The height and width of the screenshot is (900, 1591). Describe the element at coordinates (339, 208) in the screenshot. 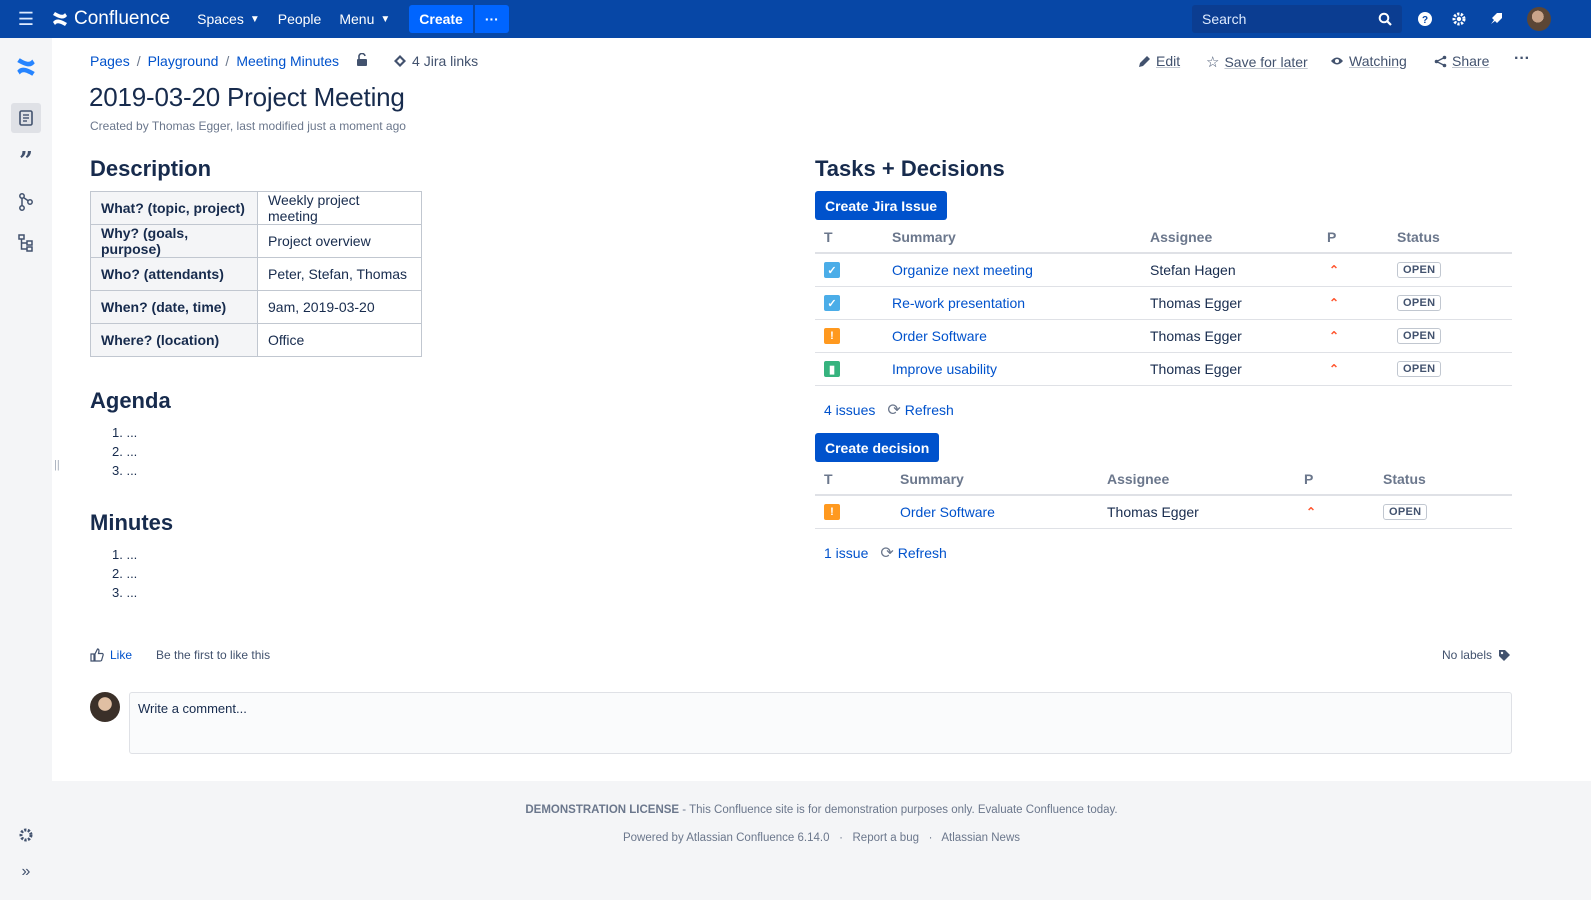

I see `table-value: Weekly project meeting` at that location.